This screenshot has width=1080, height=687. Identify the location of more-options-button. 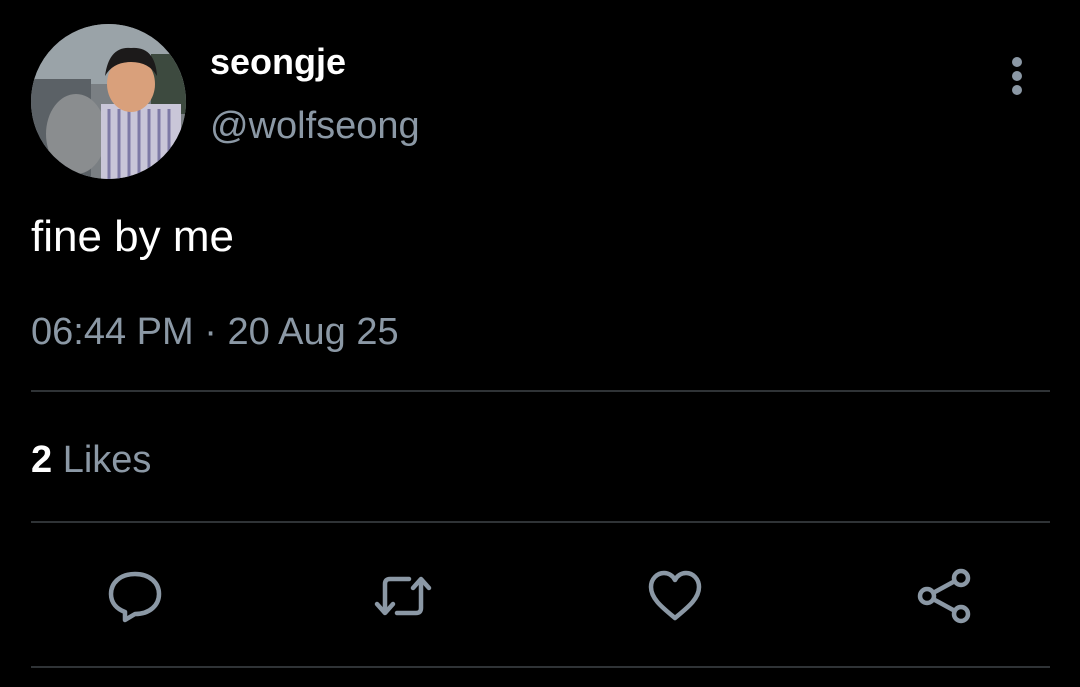
(1017, 76).